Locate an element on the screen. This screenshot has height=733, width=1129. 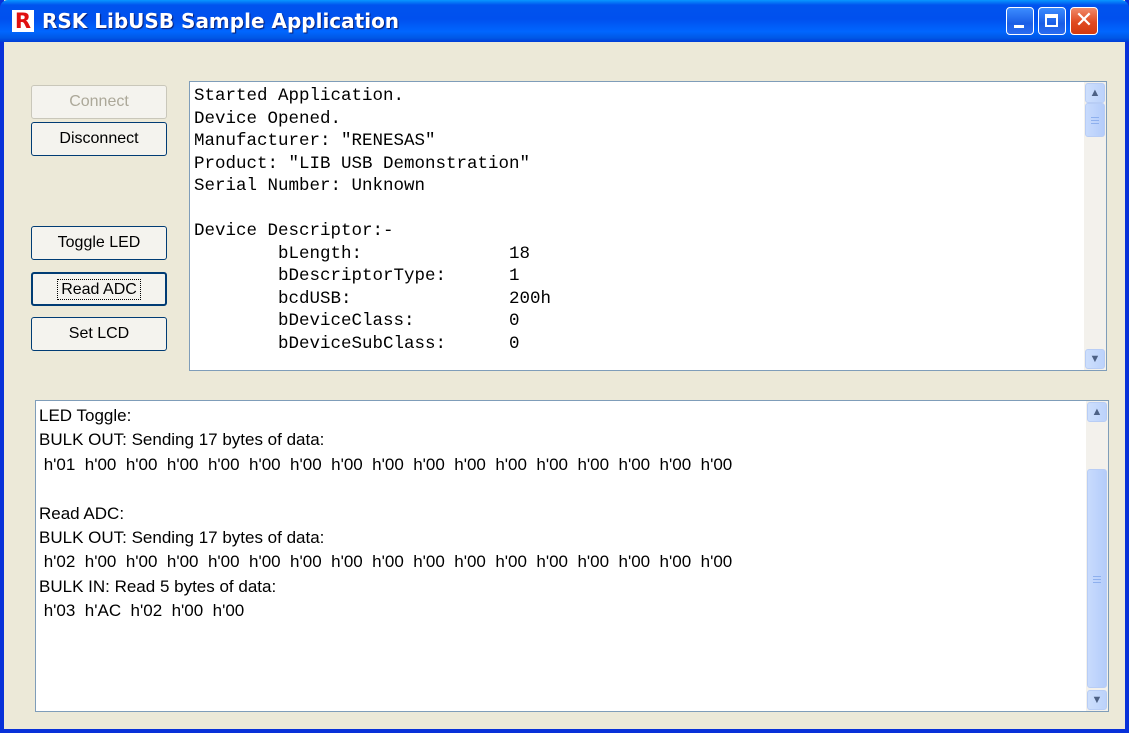
maximize-icon is located at coordinates (1051, 20).